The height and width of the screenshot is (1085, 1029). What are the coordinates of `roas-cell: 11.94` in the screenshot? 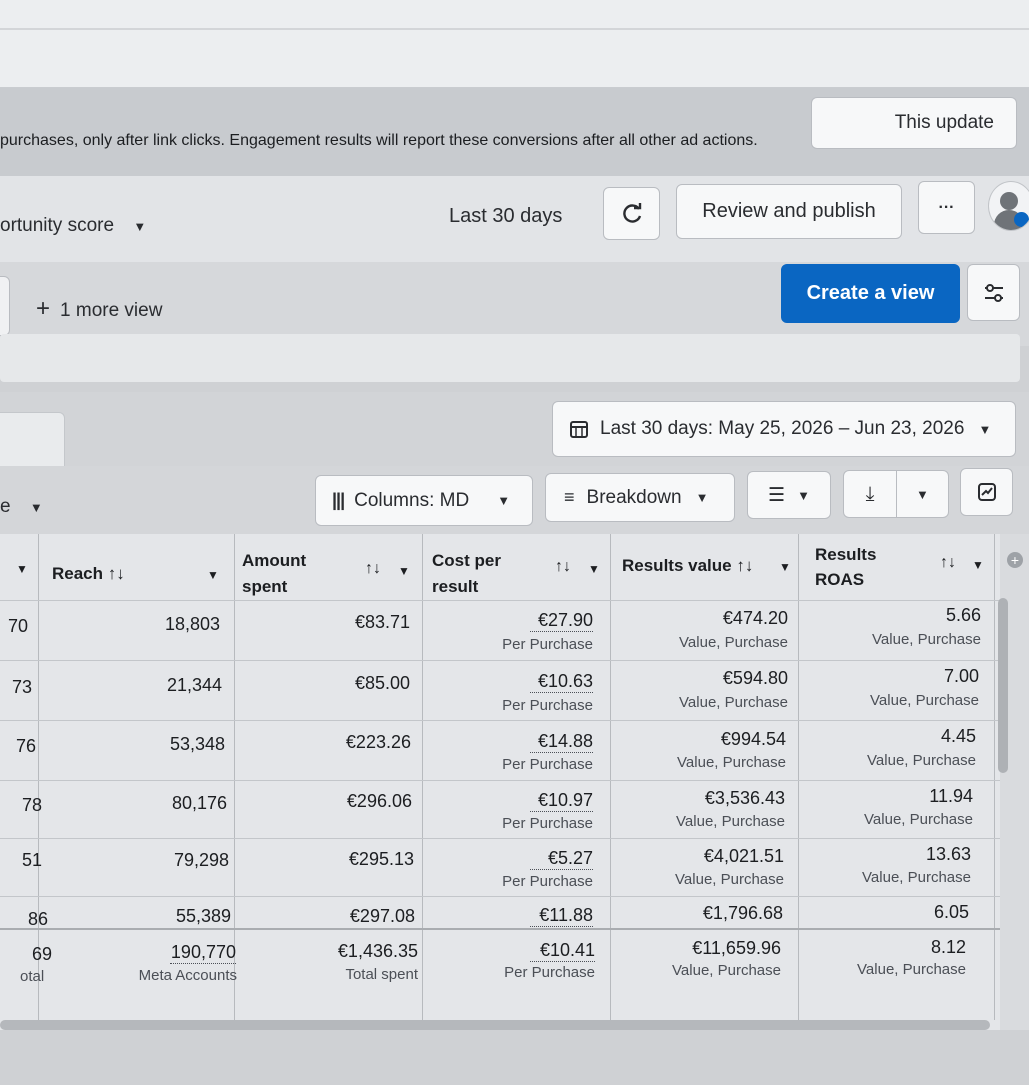 It's located at (951, 796).